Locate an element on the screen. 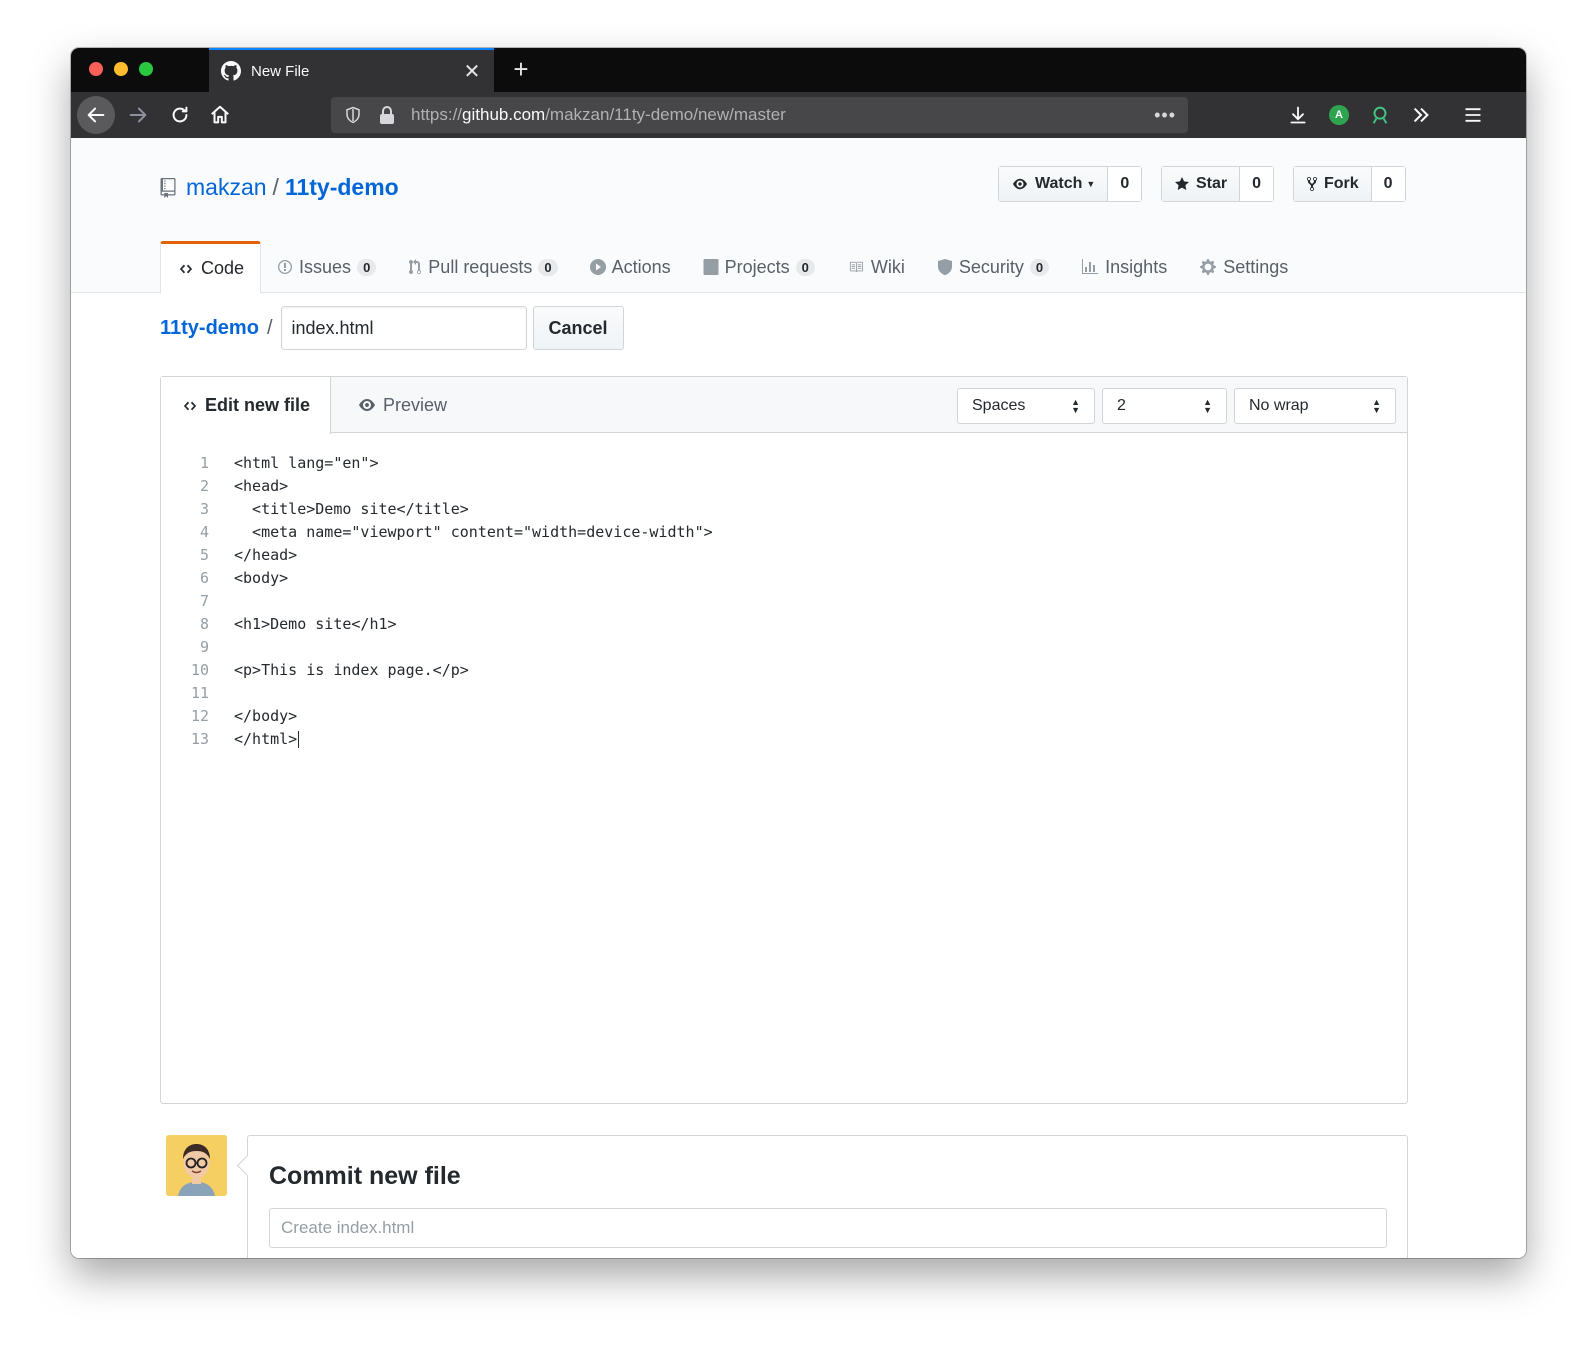  tab-preview: Preview is located at coordinates (402, 405).